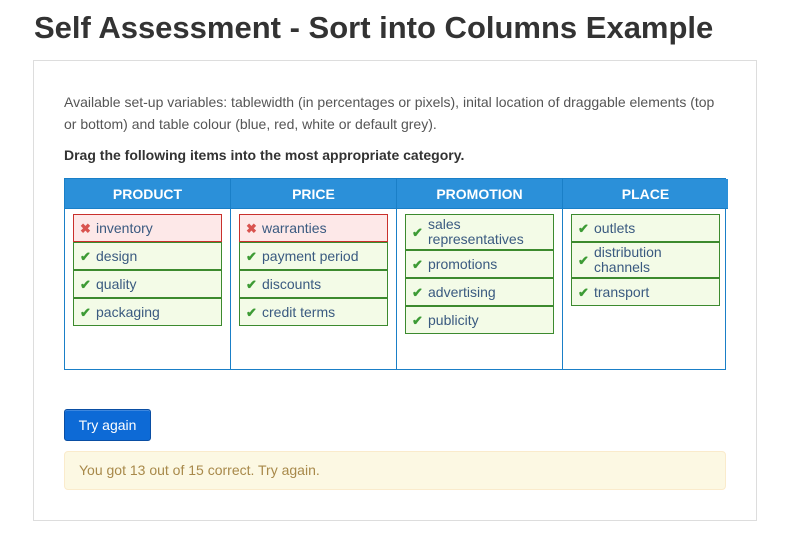 Image resolution: width=790 pixels, height=540 pixels. I want to click on try-again-button: Try again, so click(107, 425).